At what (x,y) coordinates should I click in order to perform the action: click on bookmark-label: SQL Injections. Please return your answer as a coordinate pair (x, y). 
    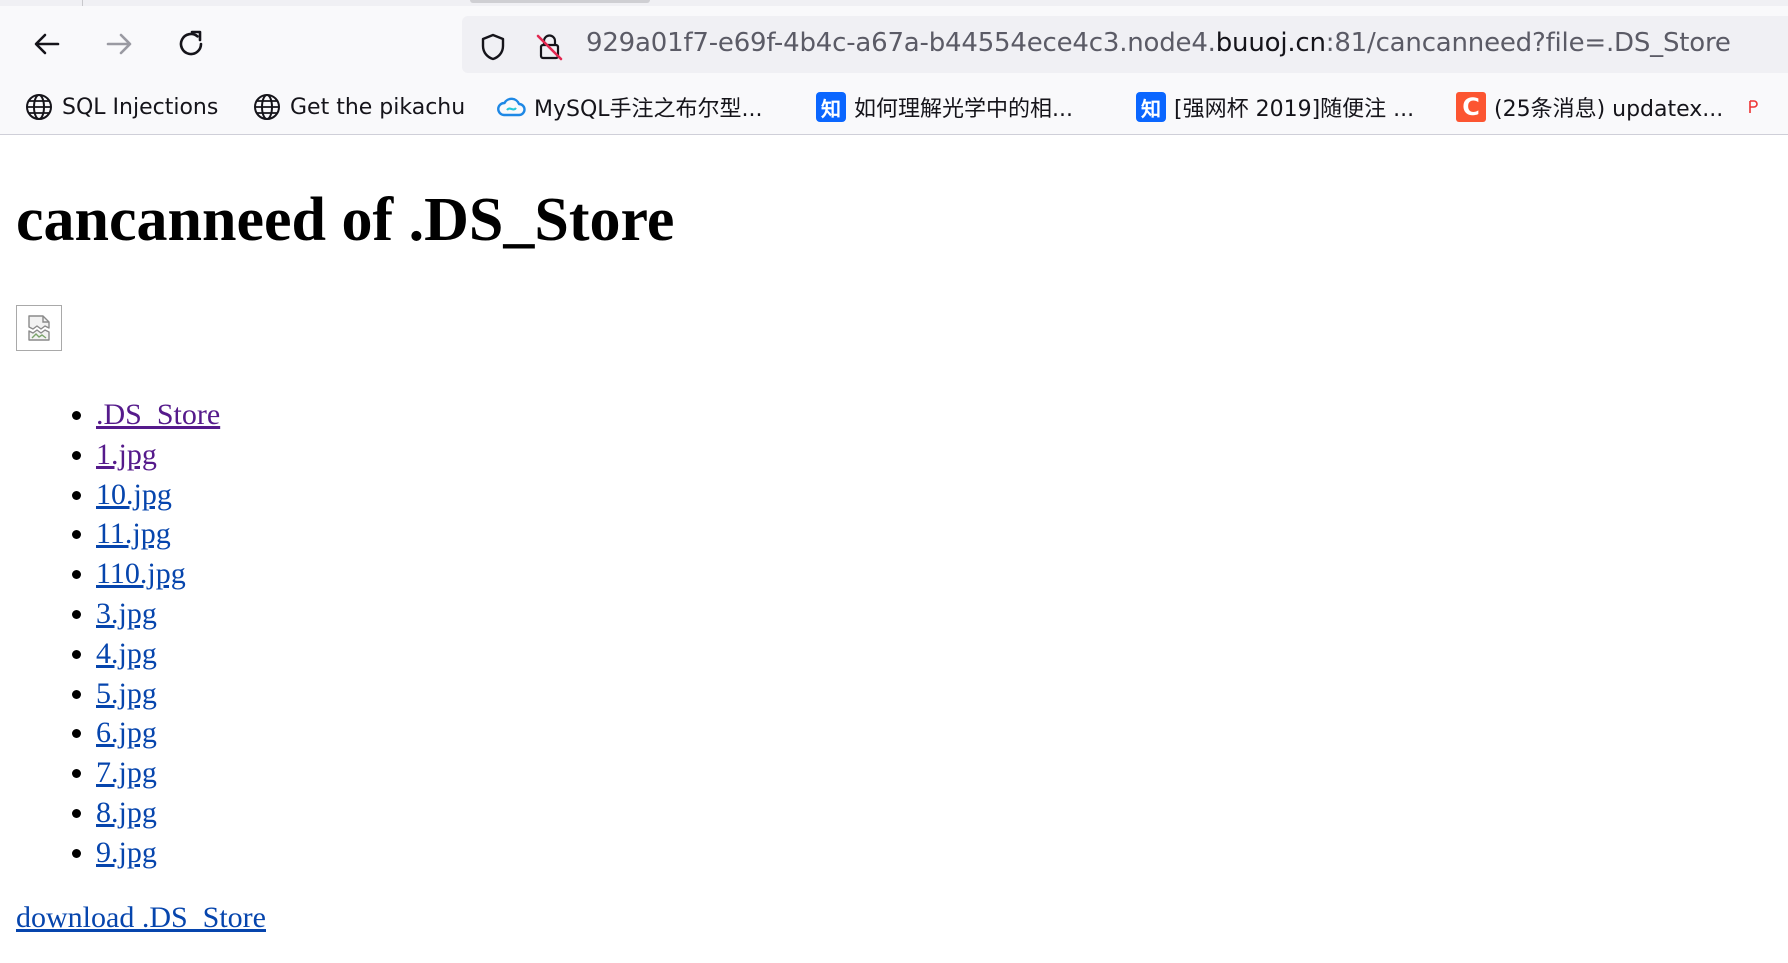
    Looking at the image, I should click on (140, 107).